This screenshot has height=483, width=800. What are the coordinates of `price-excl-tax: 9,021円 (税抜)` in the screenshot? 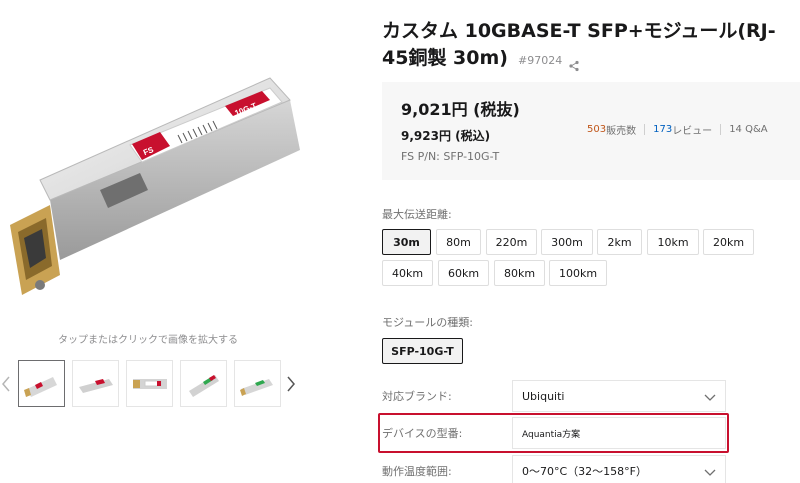 It's located at (460, 109).